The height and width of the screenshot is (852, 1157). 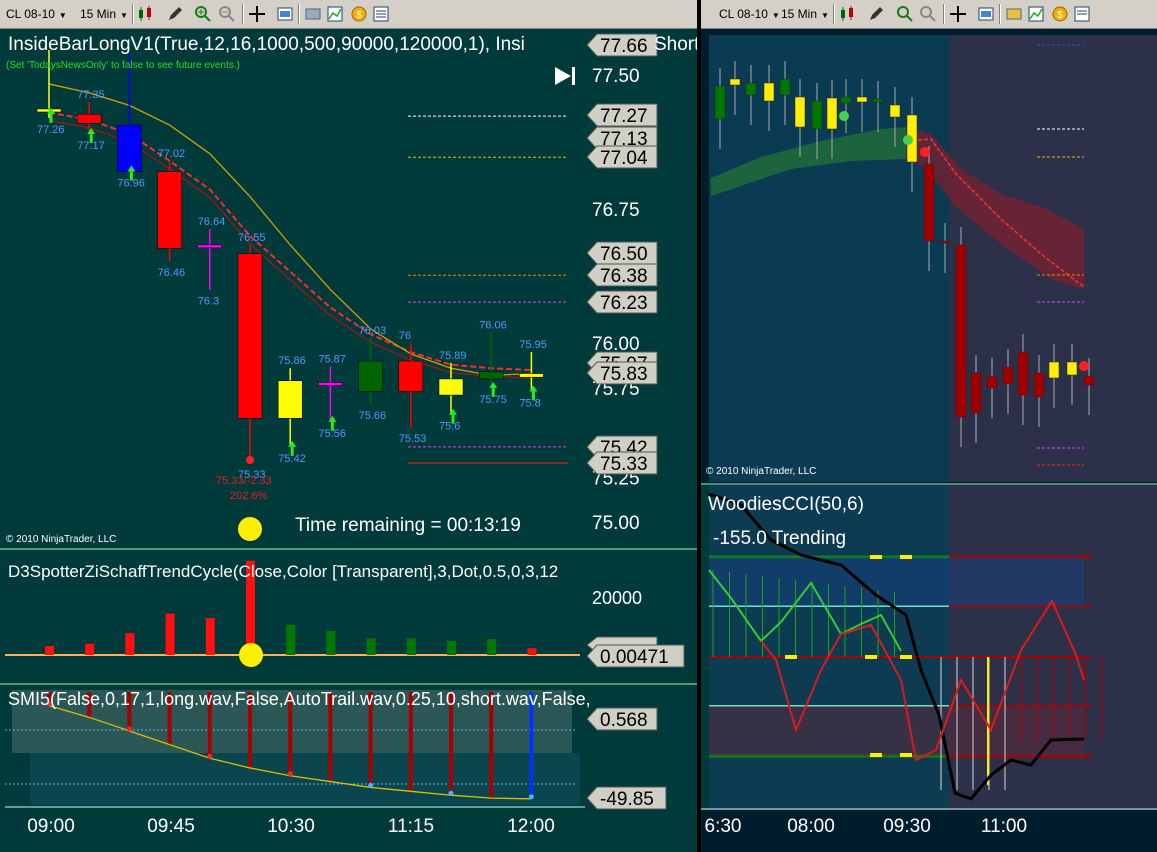 What do you see at coordinates (493, 325) in the screenshot?
I see `bar-high-label: 76.06` at bounding box center [493, 325].